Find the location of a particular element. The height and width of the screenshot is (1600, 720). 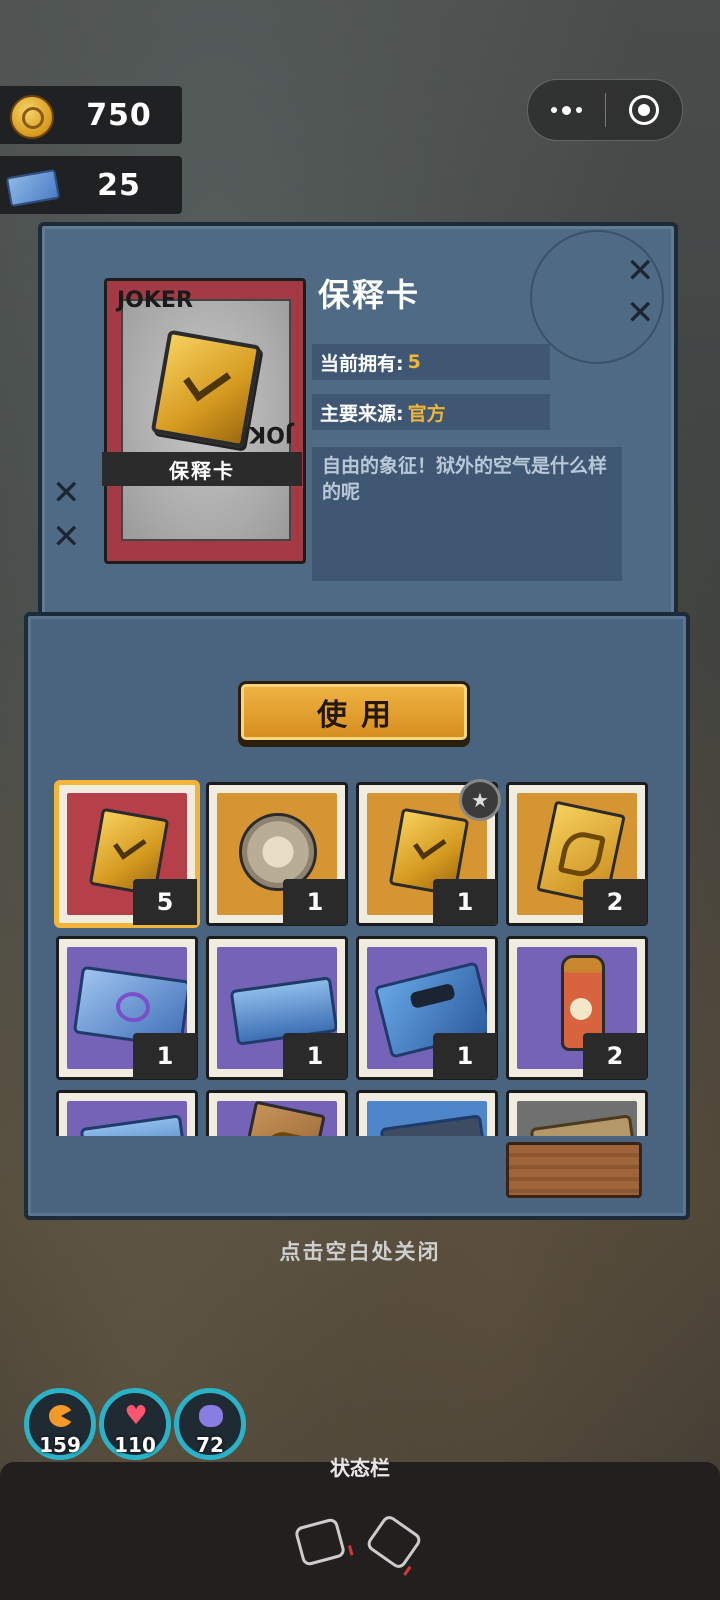

bail-card-icon is located at coordinates (206, 389).